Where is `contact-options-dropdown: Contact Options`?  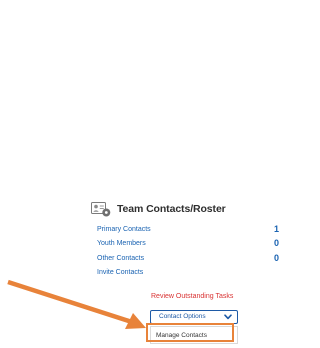 contact-options-dropdown: Contact Options is located at coordinates (194, 317).